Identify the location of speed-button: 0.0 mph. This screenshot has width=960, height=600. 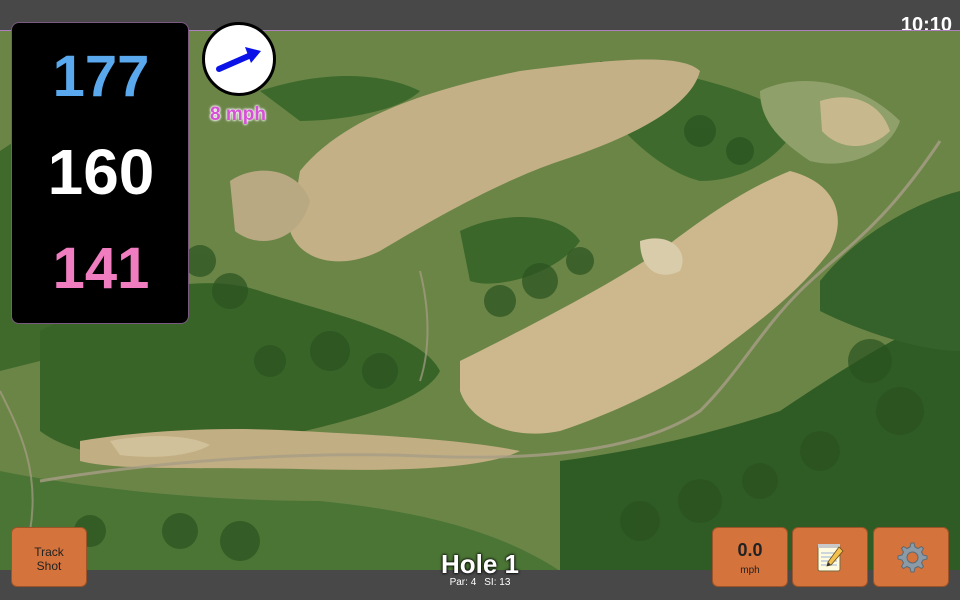
(750, 557).